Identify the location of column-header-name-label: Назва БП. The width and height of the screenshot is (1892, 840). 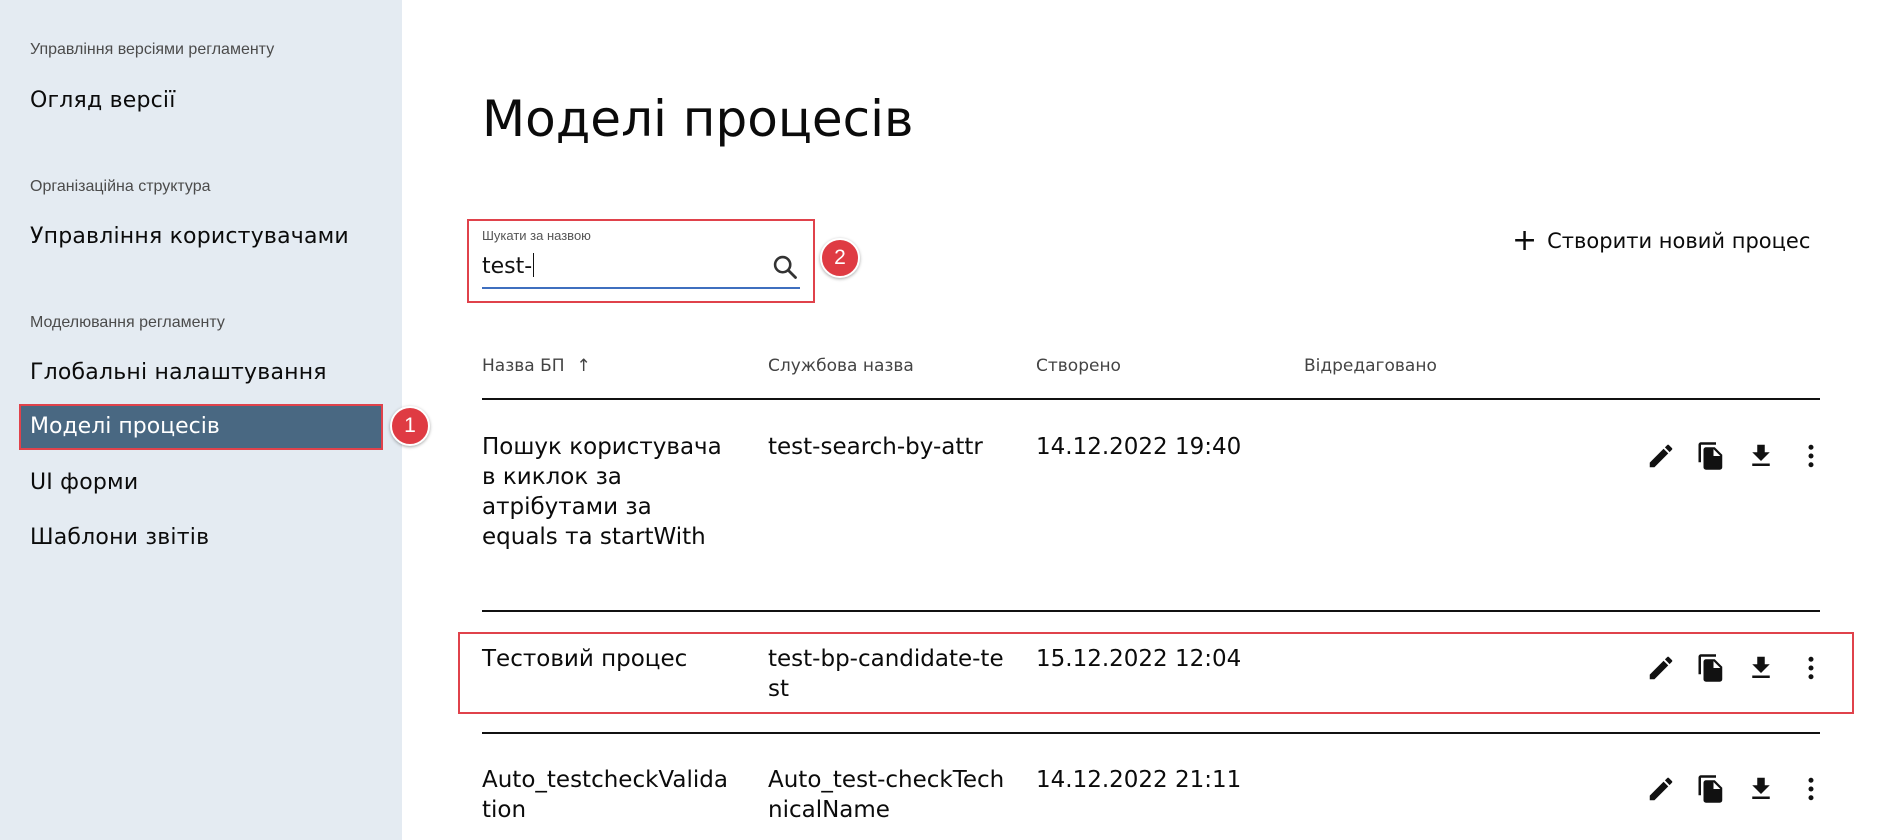
(523, 366).